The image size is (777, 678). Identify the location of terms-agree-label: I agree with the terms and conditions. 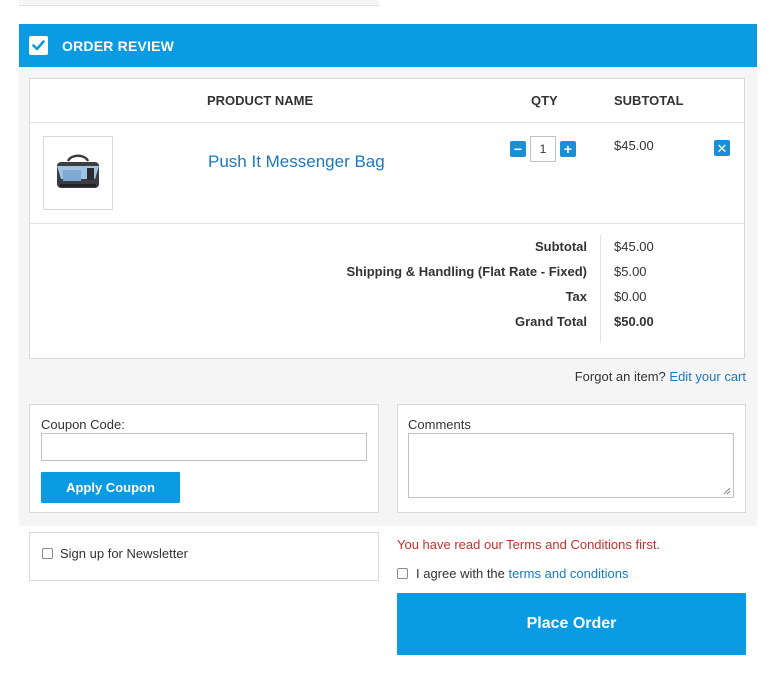
(522, 573).